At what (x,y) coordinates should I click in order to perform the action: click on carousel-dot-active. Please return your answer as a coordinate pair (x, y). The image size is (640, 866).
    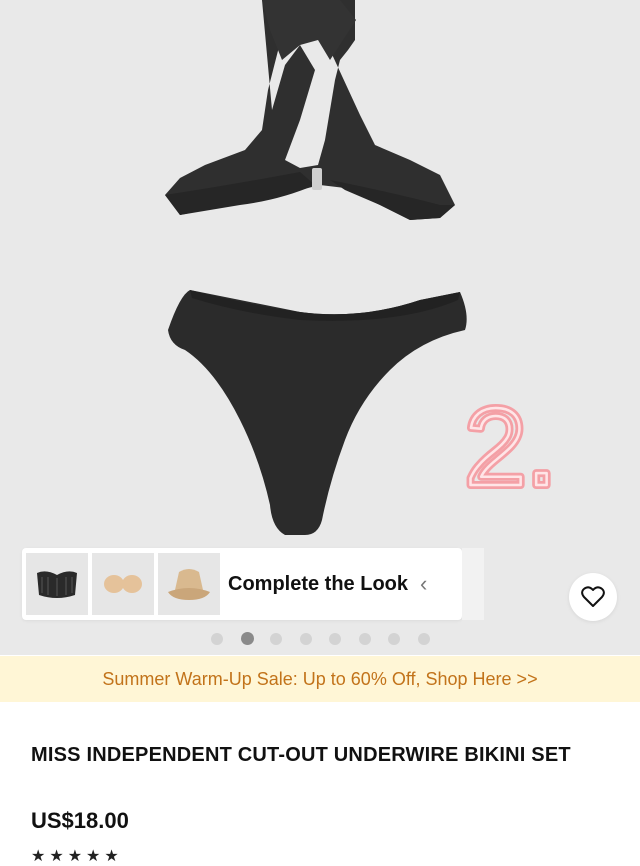
    Looking at the image, I should click on (247, 638).